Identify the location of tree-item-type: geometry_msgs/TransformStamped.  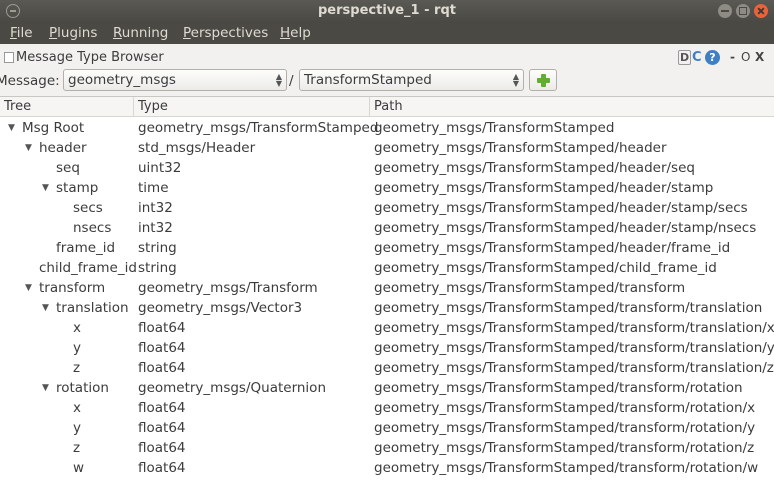
(258, 128).